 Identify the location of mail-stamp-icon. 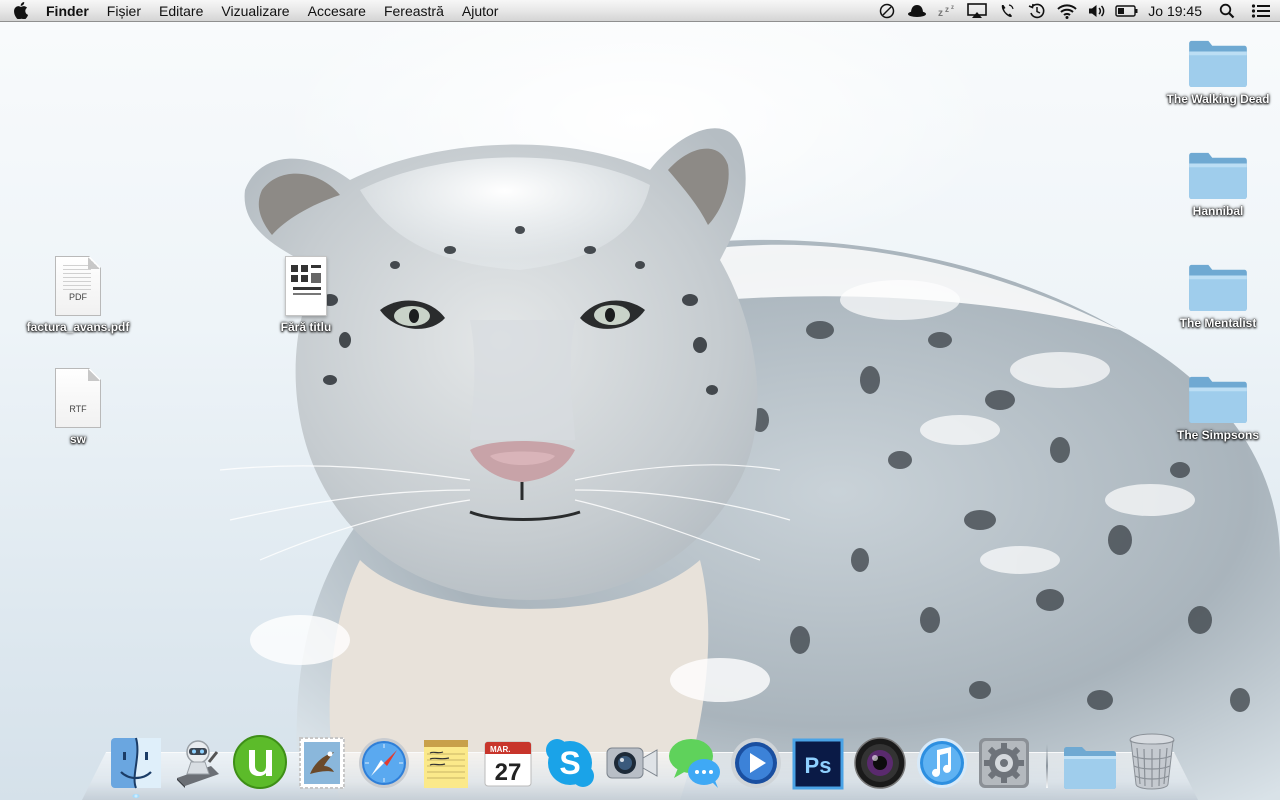
(322, 763).